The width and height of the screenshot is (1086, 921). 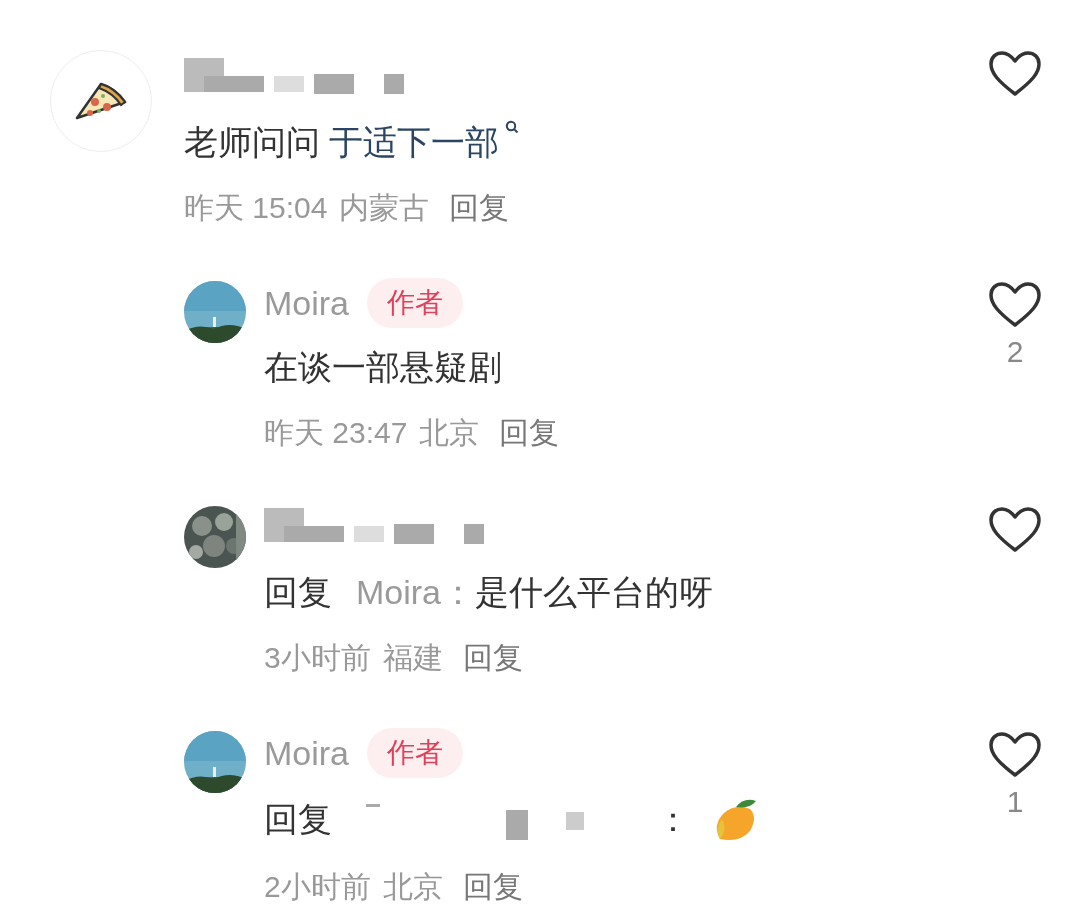 What do you see at coordinates (1015, 802) in the screenshot?
I see `like-count: 1` at bounding box center [1015, 802].